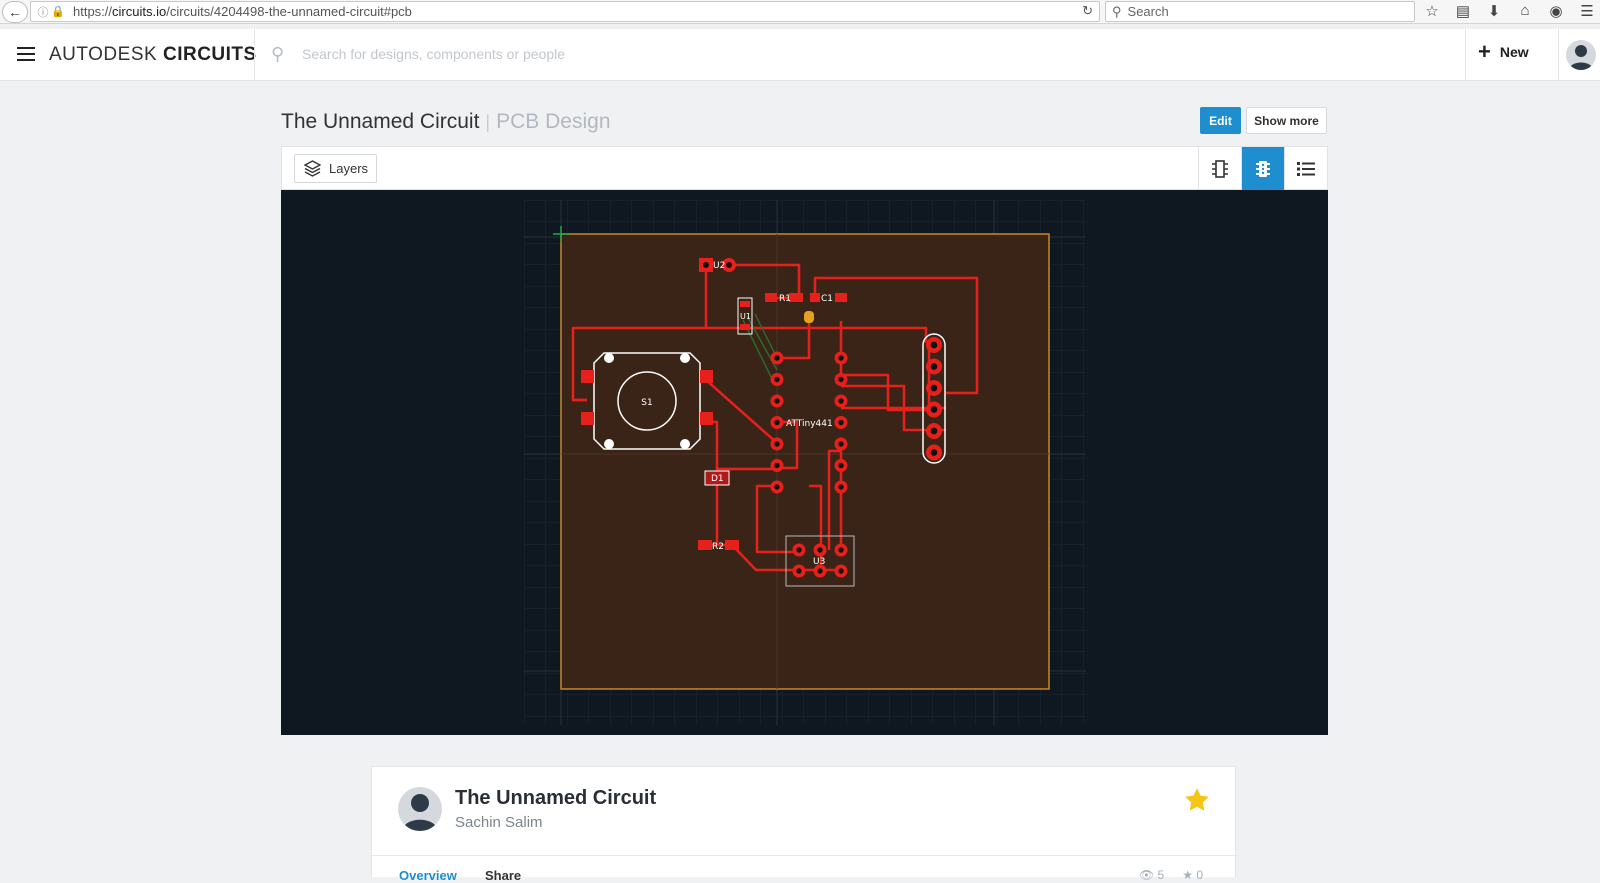 Image resolution: width=1600 pixels, height=883 pixels. Describe the element at coordinates (499, 822) in the screenshot. I see `author-name: Sachin Salim` at that location.